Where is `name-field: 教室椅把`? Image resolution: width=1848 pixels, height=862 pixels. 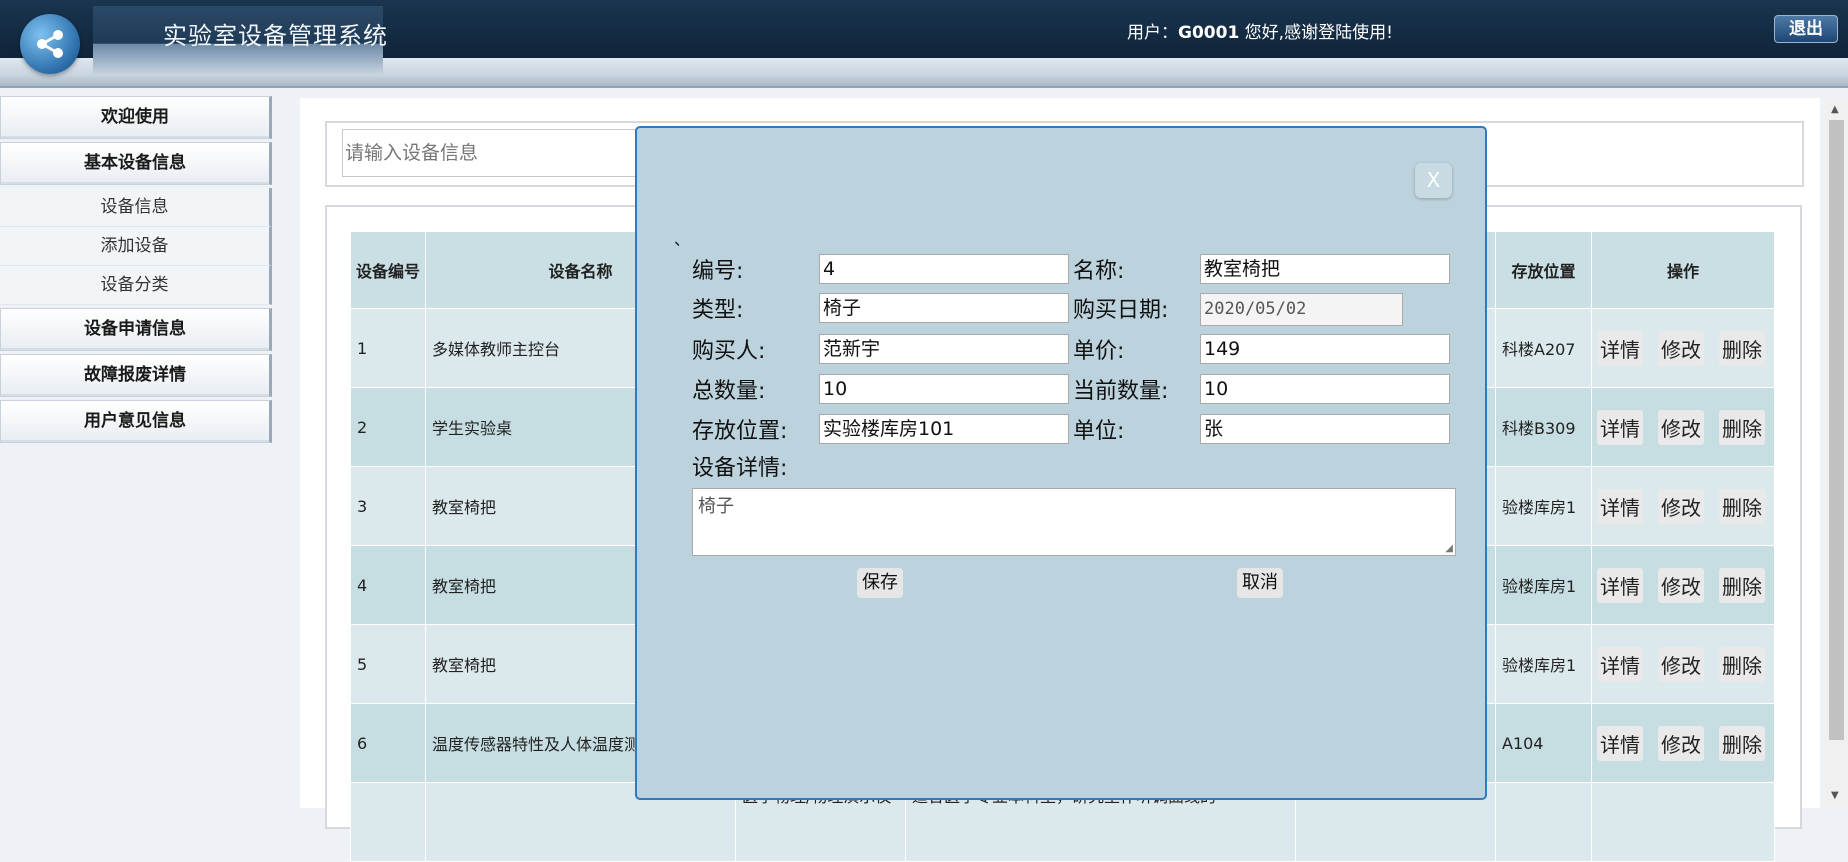 name-field: 教室椅把 is located at coordinates (1325, 269).